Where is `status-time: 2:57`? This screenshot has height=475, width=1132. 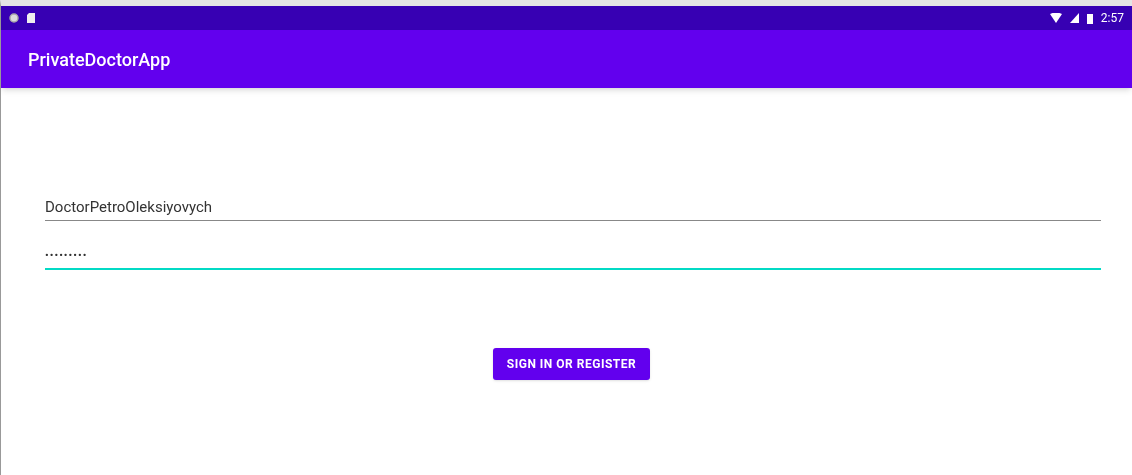
status-time: 2:57 is located at coordinates (1112, 18).